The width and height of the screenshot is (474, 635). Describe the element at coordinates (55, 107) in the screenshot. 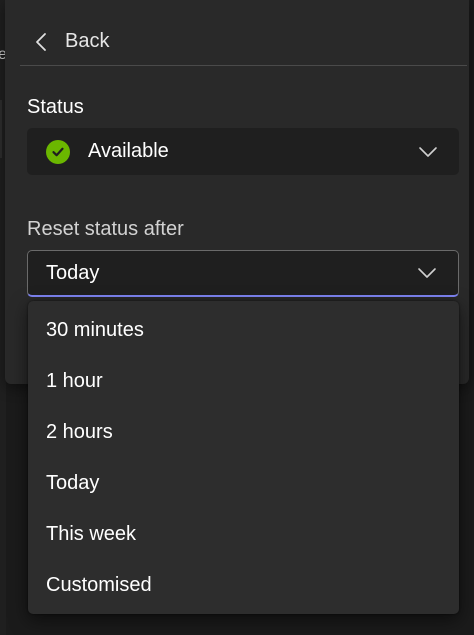

I see `status-label: Status` at that location.